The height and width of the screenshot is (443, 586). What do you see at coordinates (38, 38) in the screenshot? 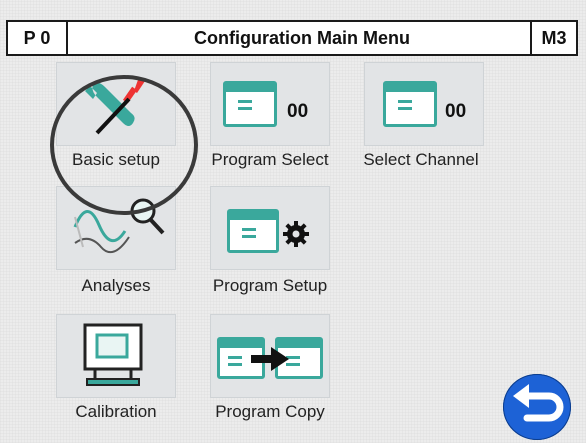
I see `program-indicator: P 0` at bounding box center [38, 38].